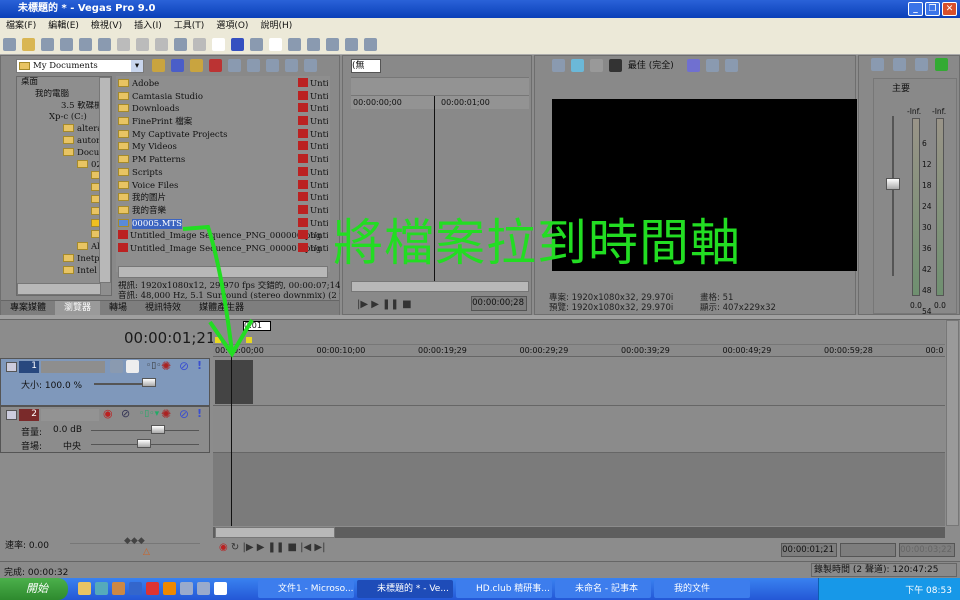  What do you see at coordinates (161, 44) in the screenshot?
I see `paste-icon` at bounding box center [161, 44].